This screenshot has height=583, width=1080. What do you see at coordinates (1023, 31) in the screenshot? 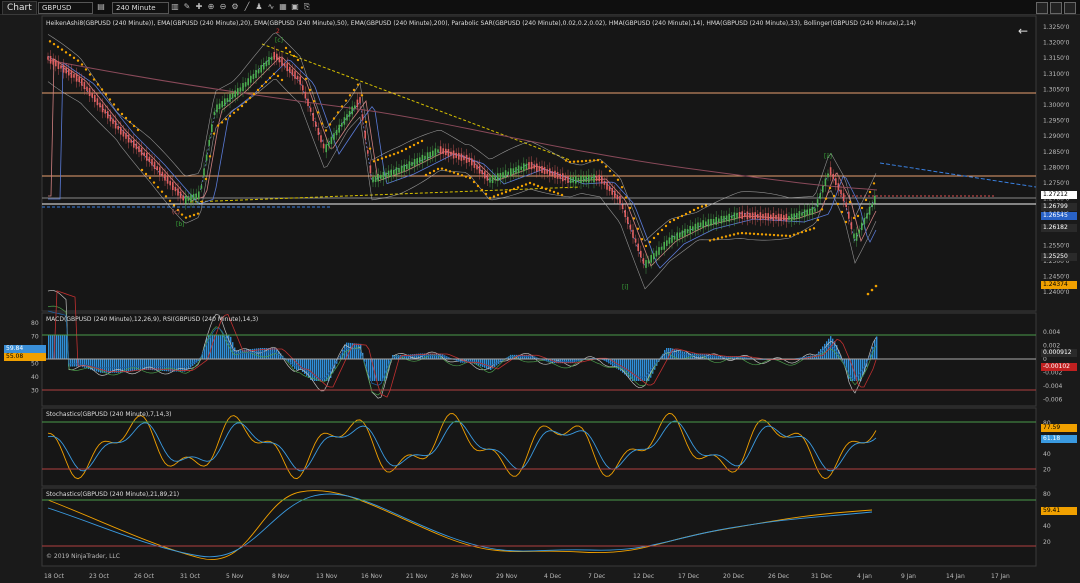
I see `back-arrow-icon: ←` at bounding box center [1023, 31].